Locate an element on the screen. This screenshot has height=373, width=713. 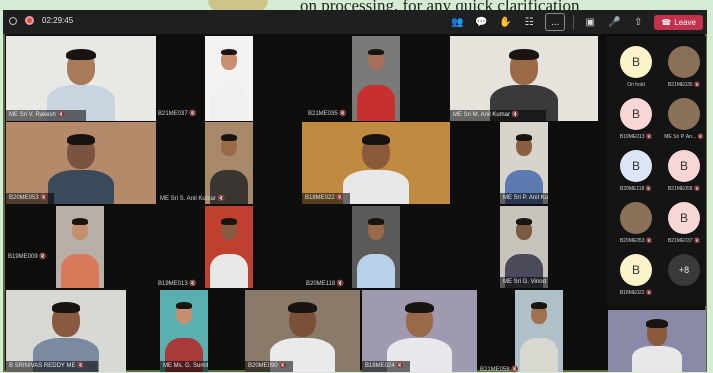
participant-name-label: B21ME037 🔇 is located at coordinates (177, 114).